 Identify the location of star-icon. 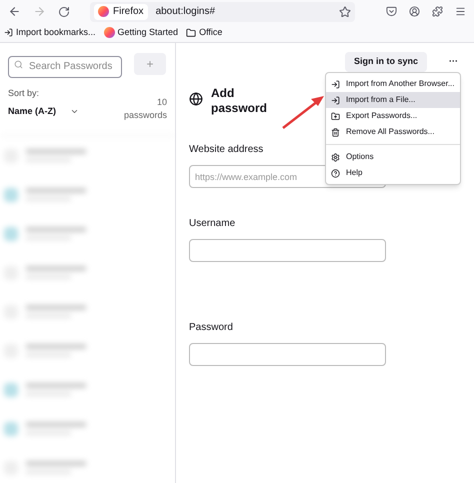
(345, 12).